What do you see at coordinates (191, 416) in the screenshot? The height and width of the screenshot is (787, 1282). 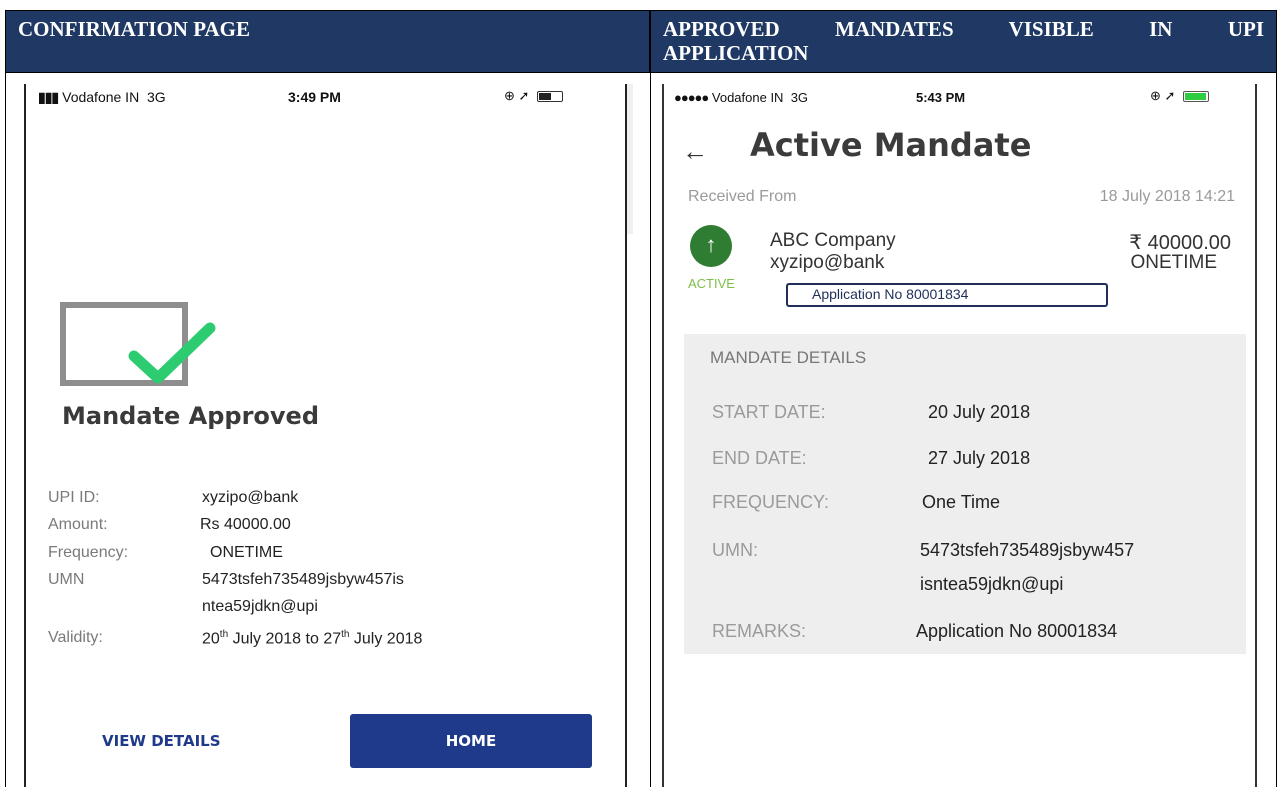 I see `mandate-approved-title: Mandate Approved` at bounding box center [191, 416].